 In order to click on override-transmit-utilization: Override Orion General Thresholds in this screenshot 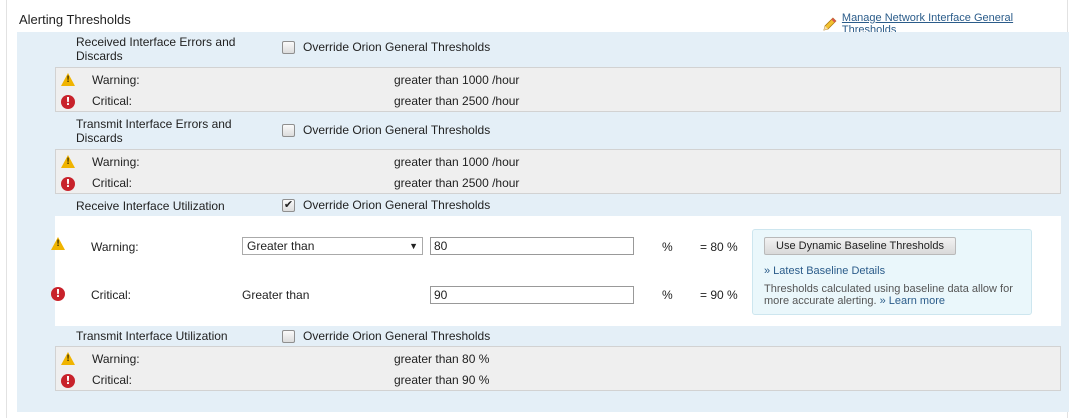, I will do `click(386, 336)`.